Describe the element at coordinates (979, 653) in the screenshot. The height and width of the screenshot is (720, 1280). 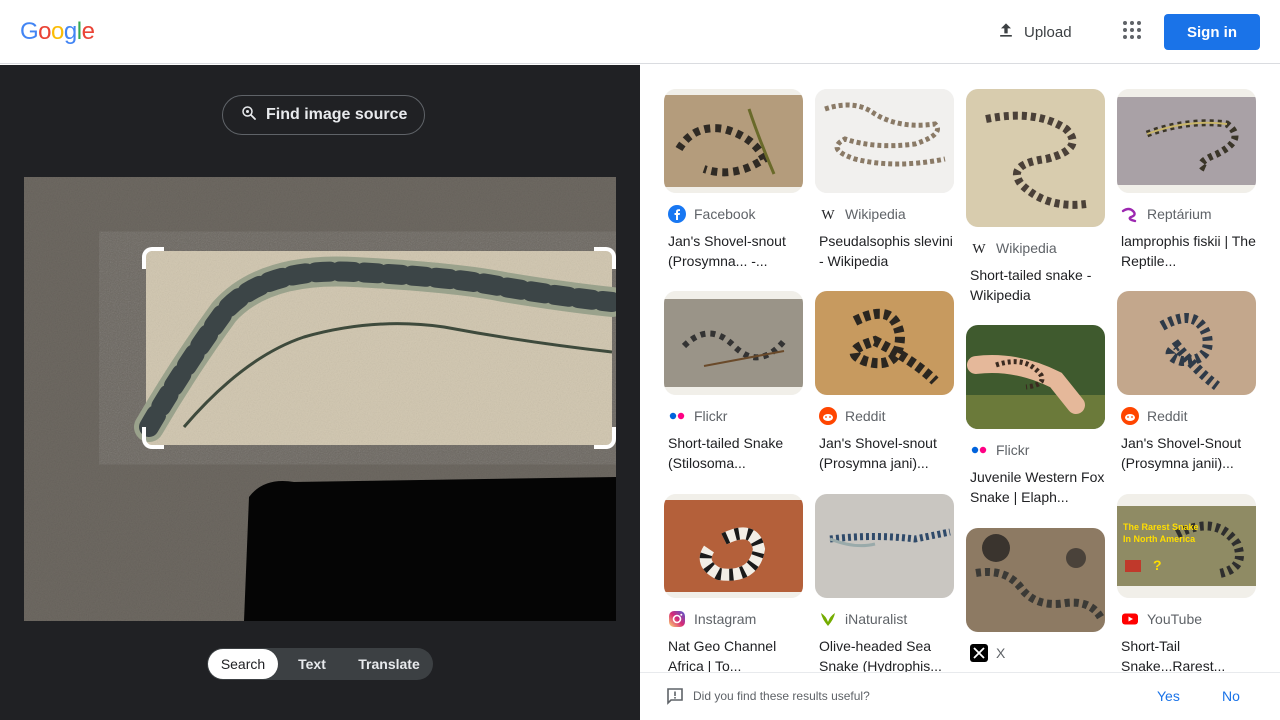
I see `x-icon` at that location.